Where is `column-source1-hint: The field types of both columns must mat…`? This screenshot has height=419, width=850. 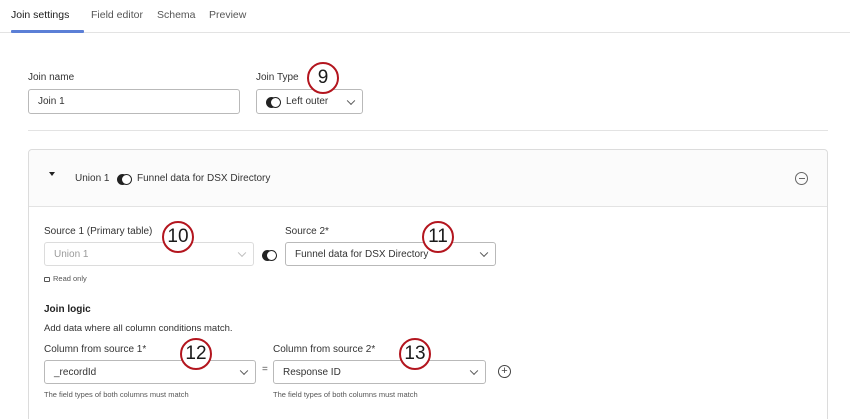 column-source1-hint: The field types of both columns must mat… is located at coordinates (116, 394).